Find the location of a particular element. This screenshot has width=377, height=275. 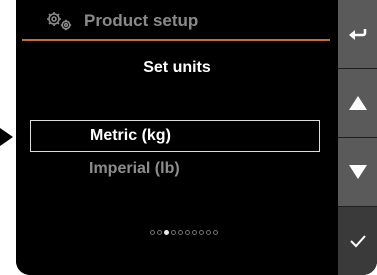

section-title: Set units is located at coordinates (177, 67).